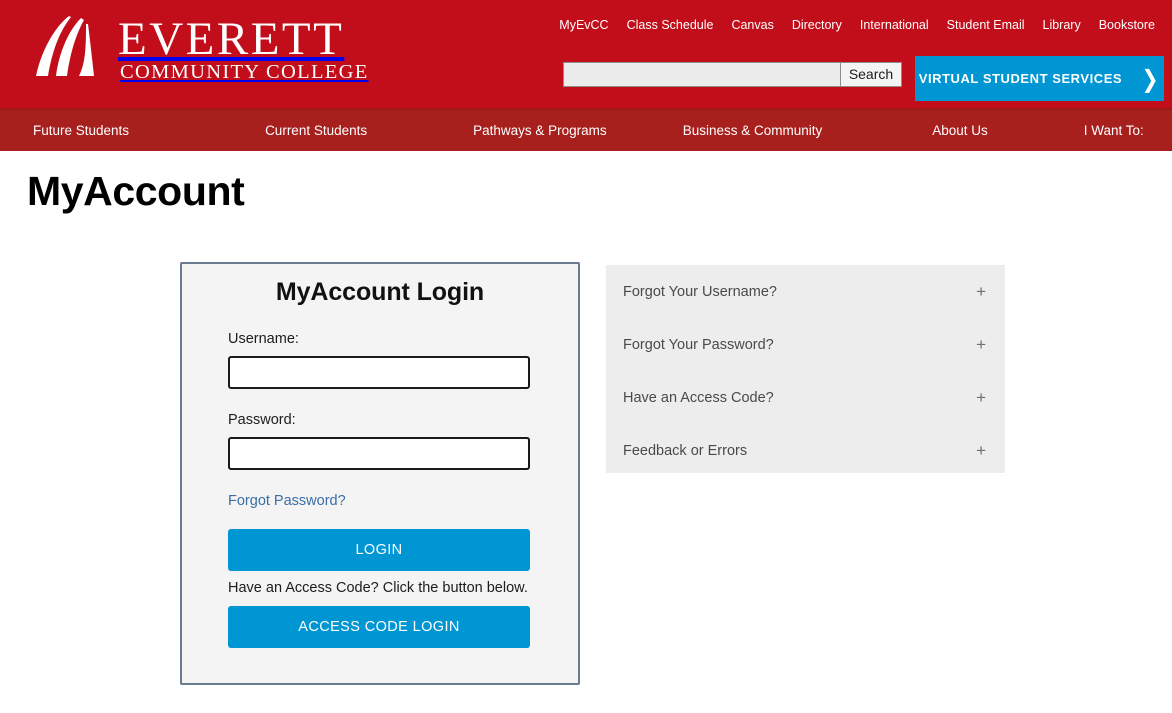 The image size is (1172, 713). I want to click on nav-item-about-us: About Us, so click(960, 131).